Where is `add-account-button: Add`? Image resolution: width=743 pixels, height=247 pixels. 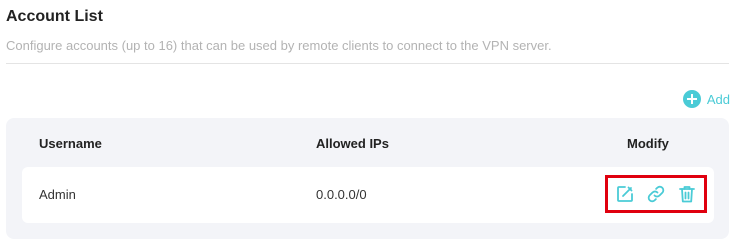
add-account-button: Add is located at coordinates (706, 99).